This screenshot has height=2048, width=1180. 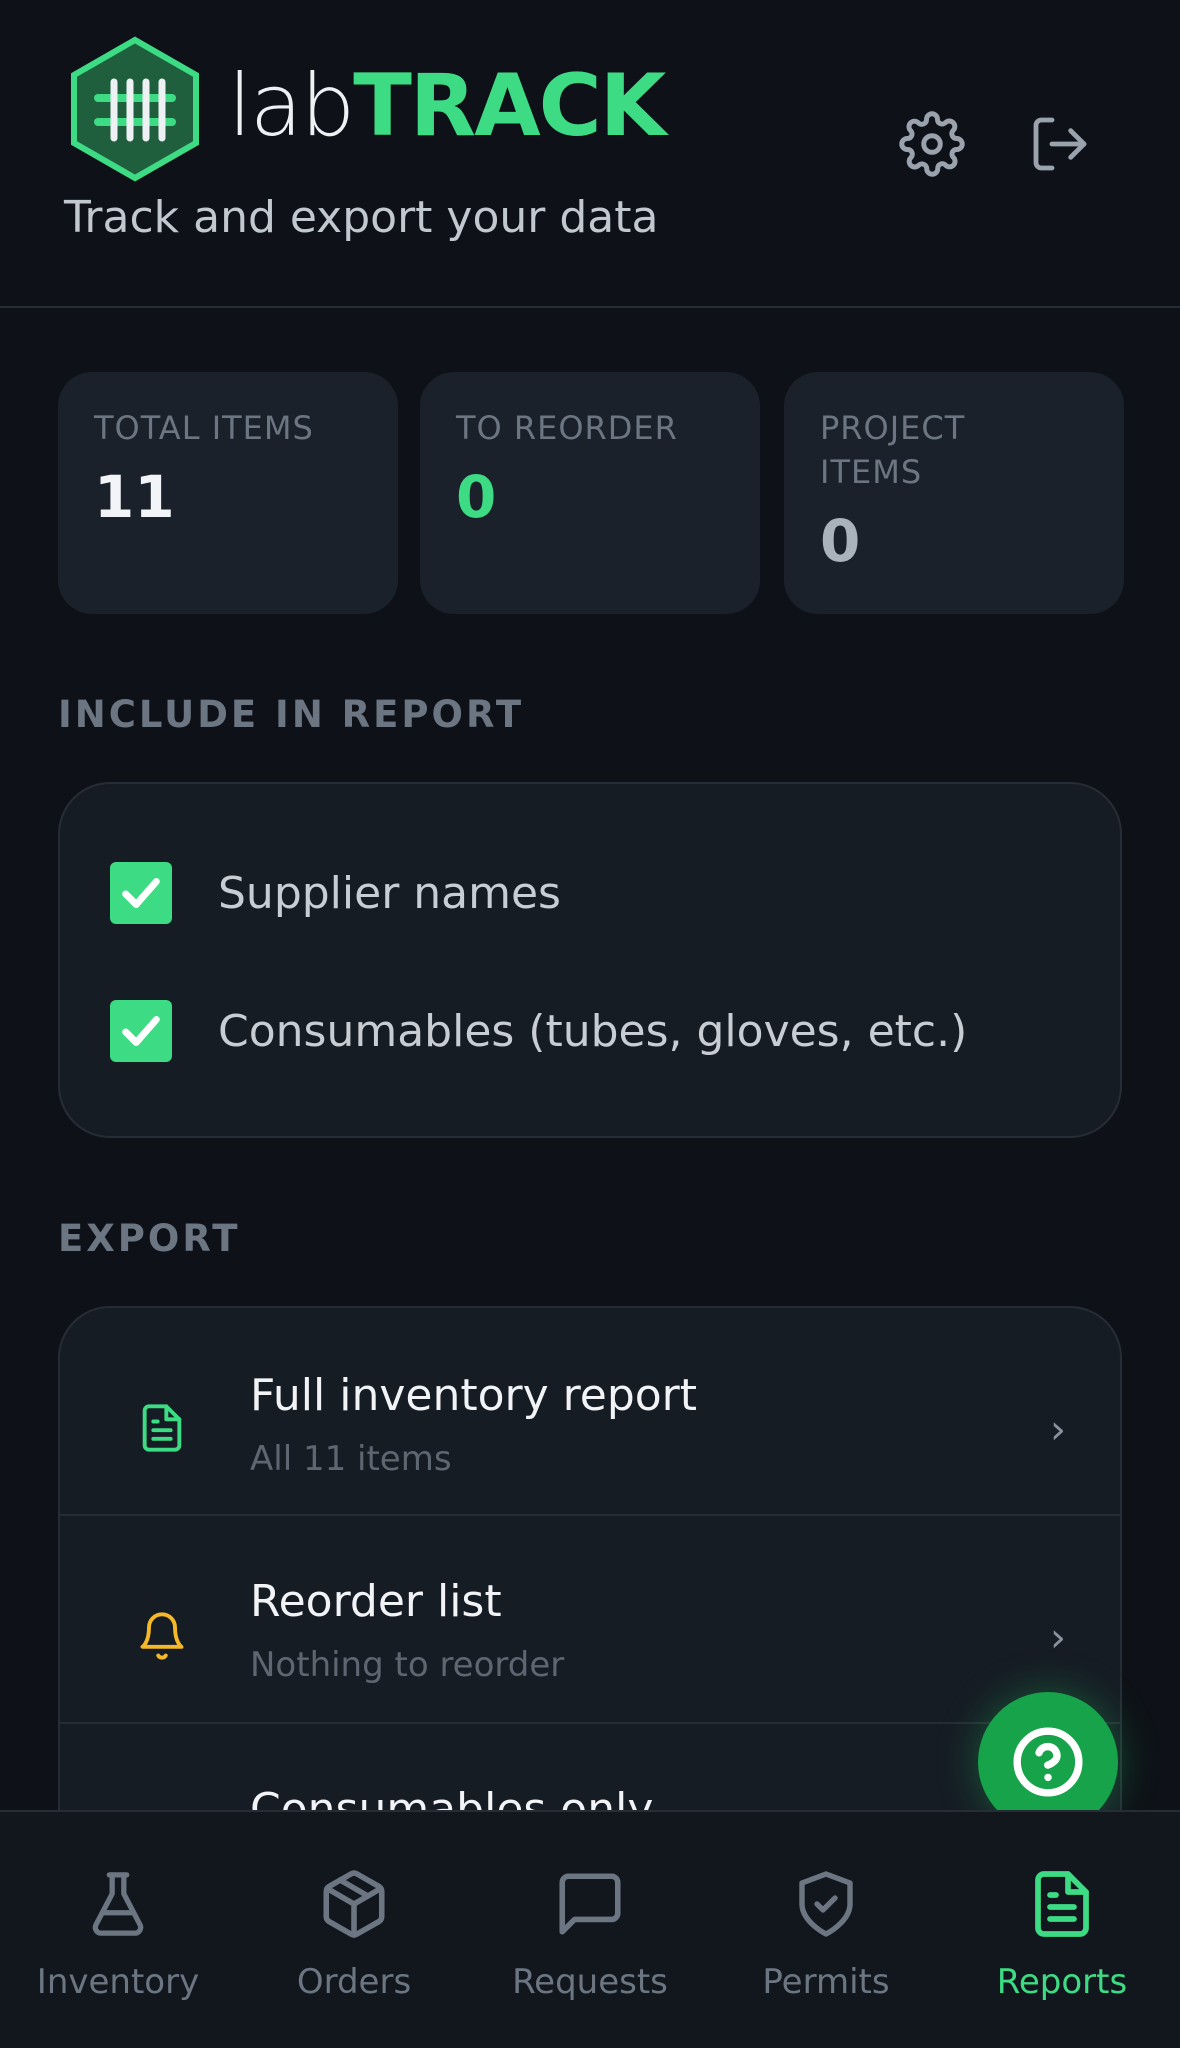 What do you see at coordinates (162, 1636) in the screenshot?
I see `bell-icon` at bounding box center [162, 1636].